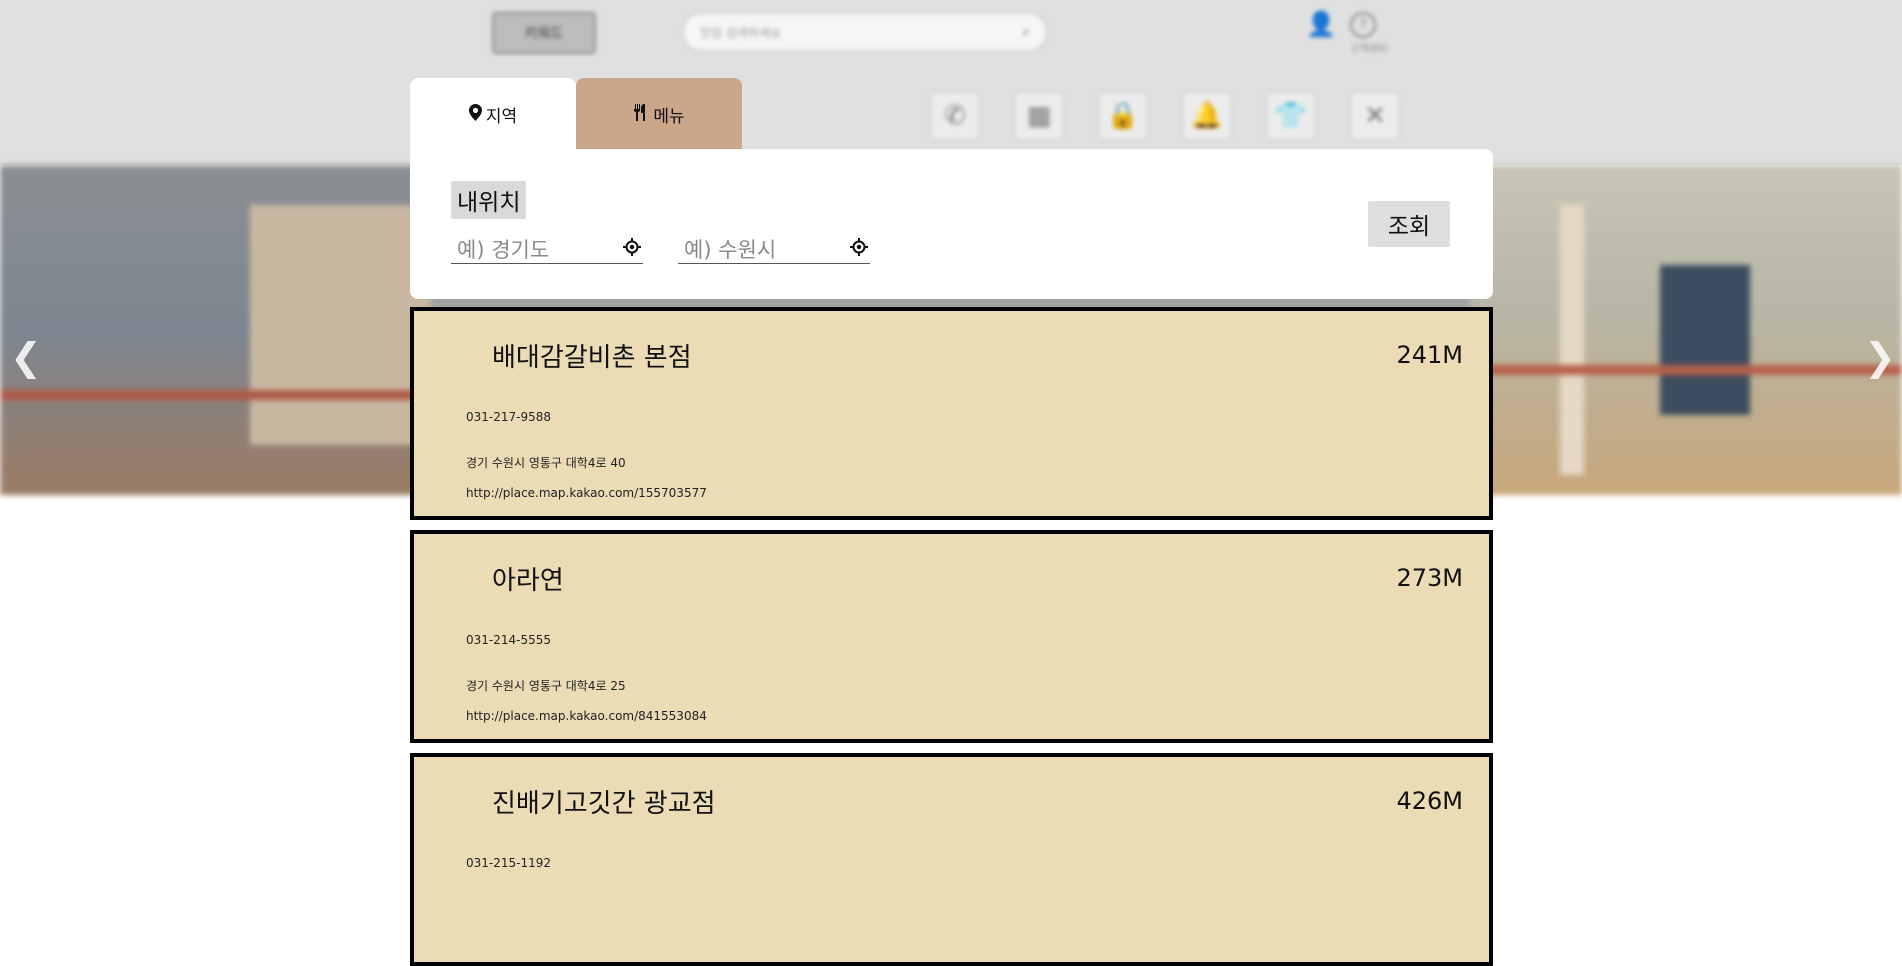 The width and height of the screenshot is (1902, 966). I want to click on restaurant-address: 경기 수원시 영통구 대학4로 40, so click(546, 463).